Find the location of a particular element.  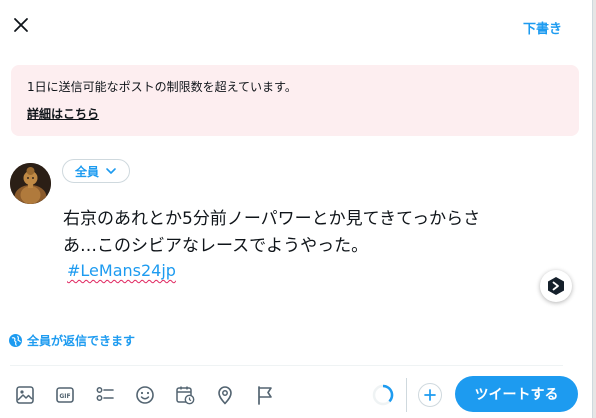

gif-icon: GIF is located at coordinates (65, 395).